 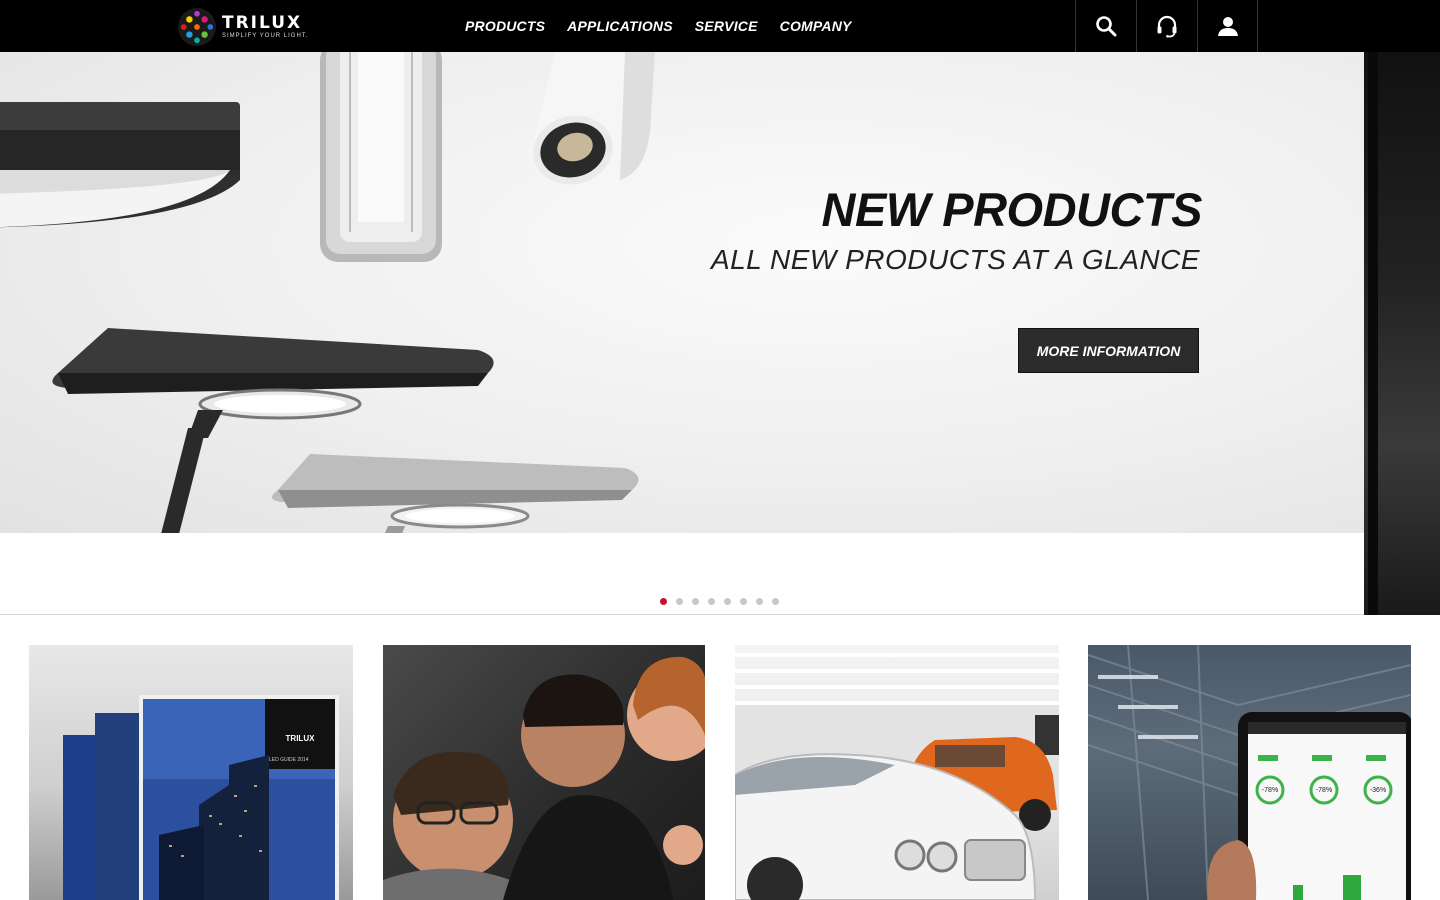 I want to click on search-button, so click(x=1105, y=26).